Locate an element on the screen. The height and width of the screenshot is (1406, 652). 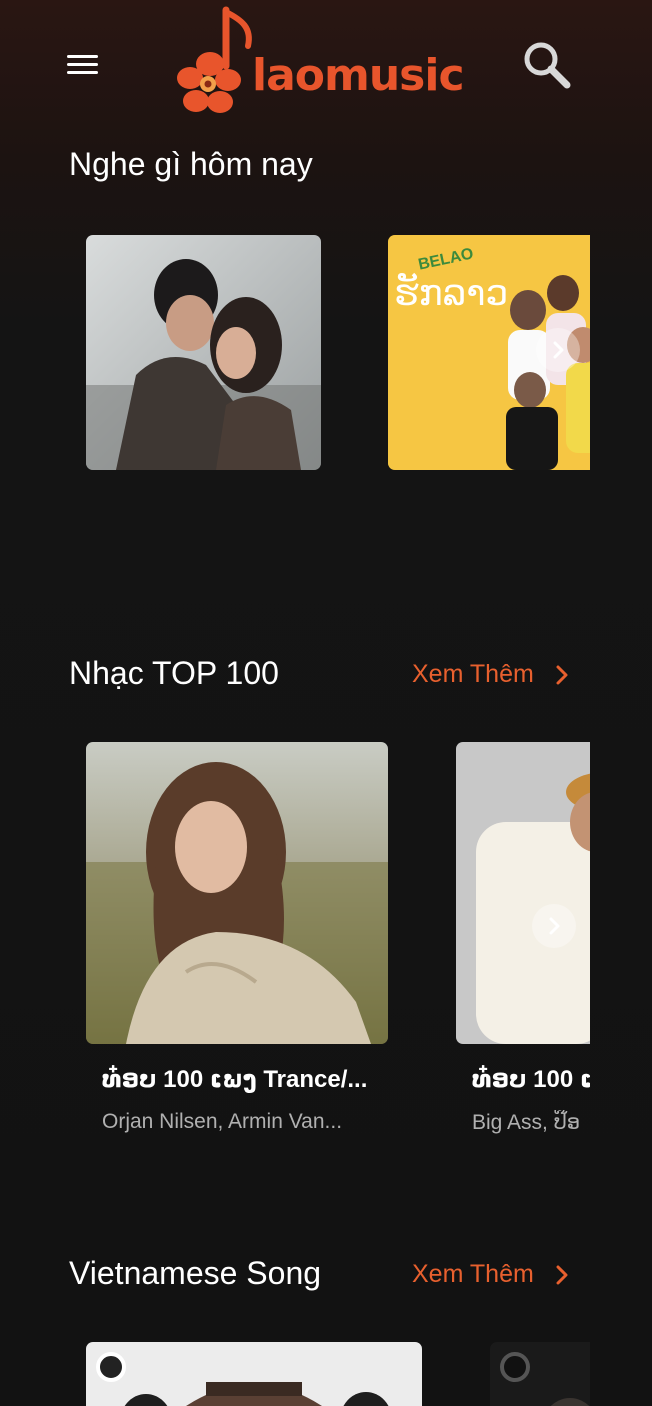
group-photo is located at coordinates (254, 1374).